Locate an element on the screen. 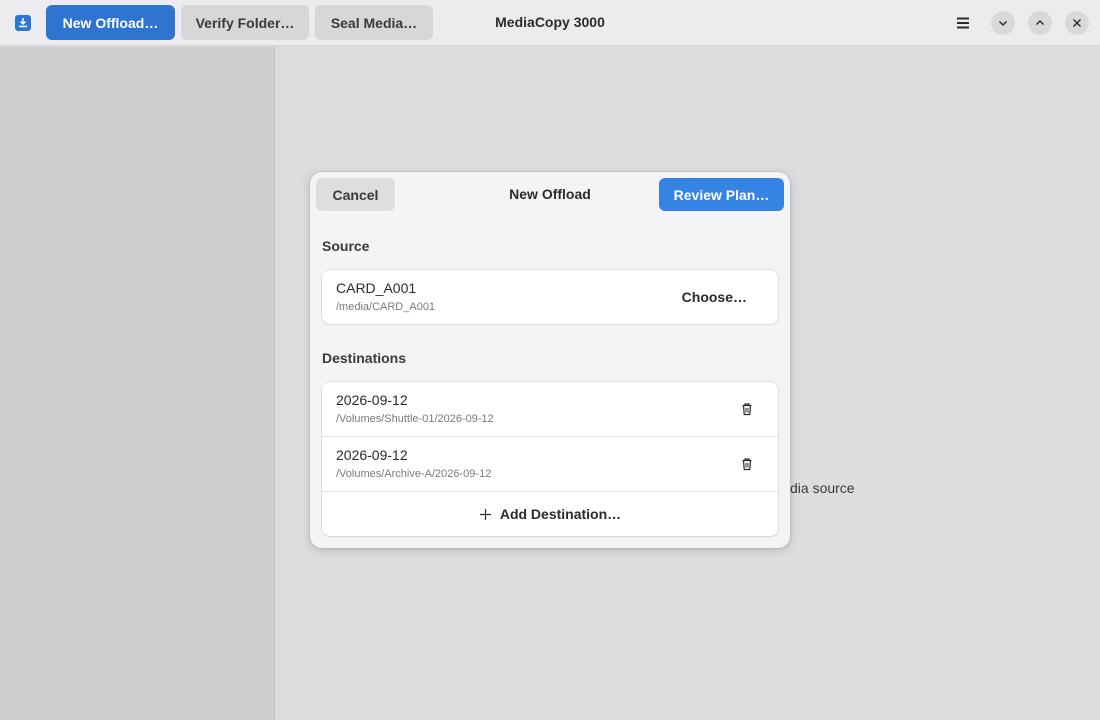 The width and height of the screenshot is (1100, 720). close-icon is located at coordinates (1077, 23).